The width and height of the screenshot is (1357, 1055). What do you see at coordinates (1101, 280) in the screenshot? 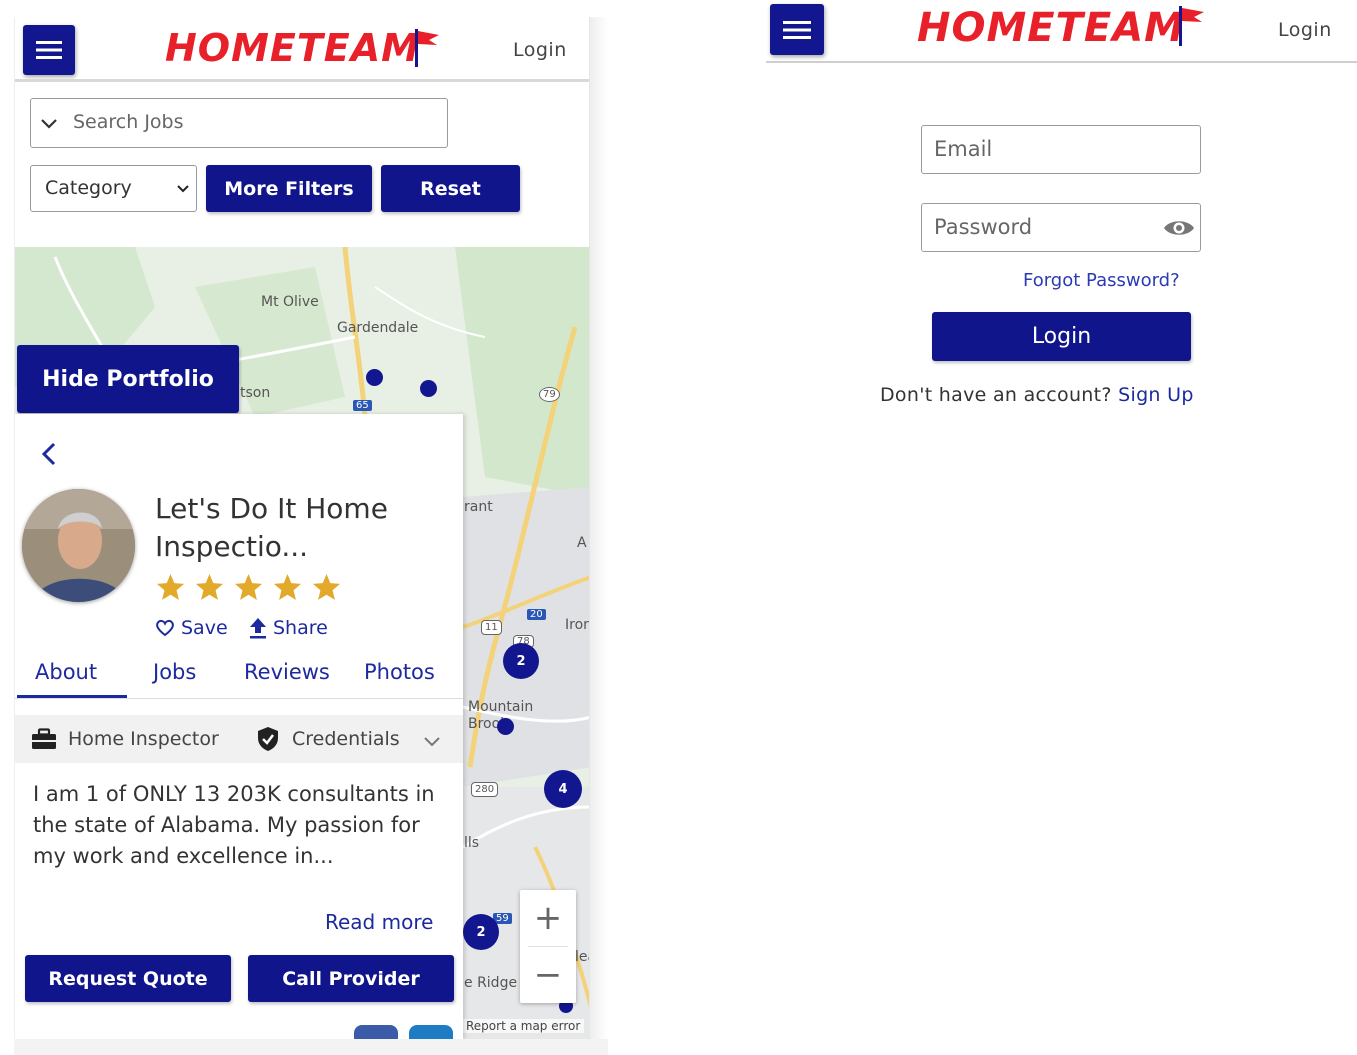
I see `forgot-password-link: Forgot Password?` at bounding box center [1101, 280].